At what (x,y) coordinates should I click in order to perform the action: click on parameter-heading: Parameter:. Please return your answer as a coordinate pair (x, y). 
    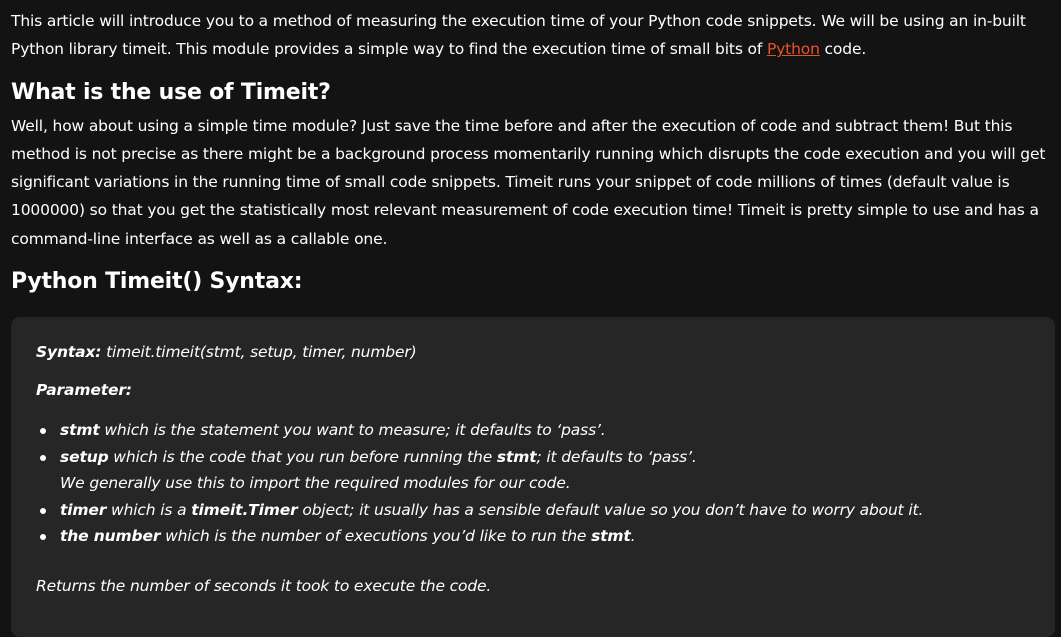
    Looking at the image, I should click on (84, 390).